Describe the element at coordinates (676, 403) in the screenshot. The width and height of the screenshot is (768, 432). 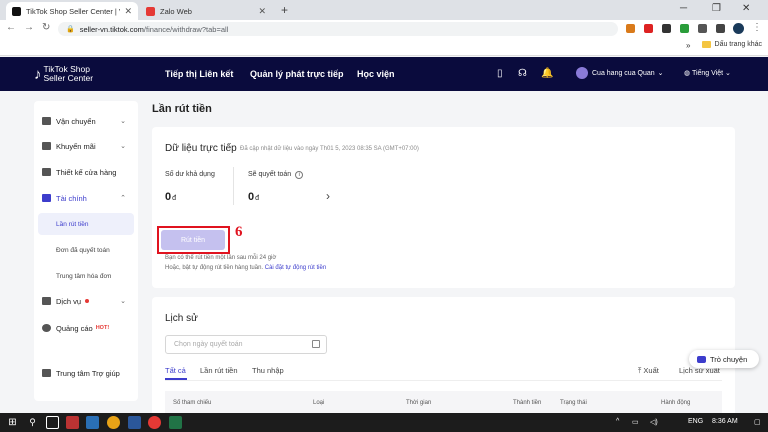
I see `column-header-action: Hành động` at that location.